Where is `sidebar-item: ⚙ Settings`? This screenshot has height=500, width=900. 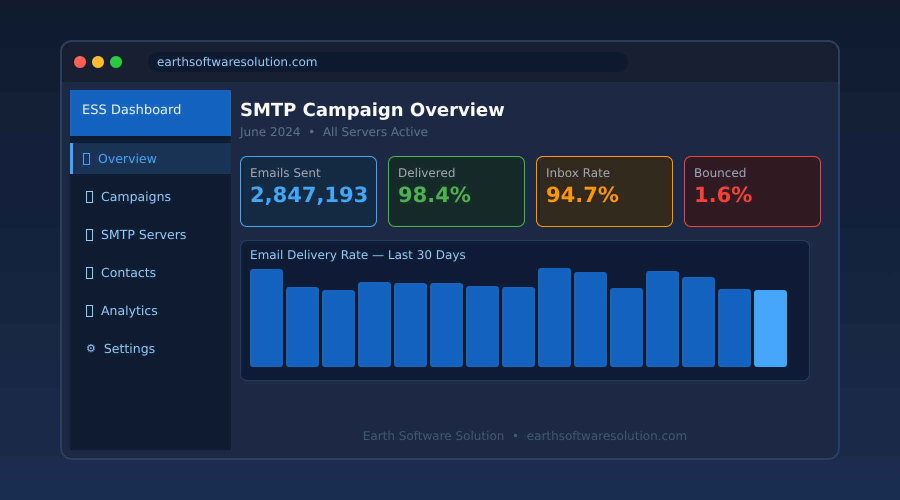
sidebar-item: ⚙ Settings is located at coordinates (150, 348).